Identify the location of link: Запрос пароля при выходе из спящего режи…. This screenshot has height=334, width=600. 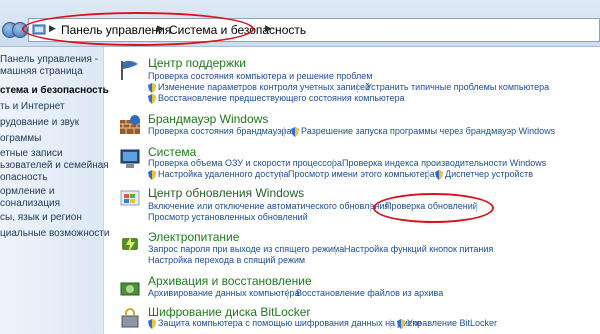
(246, 249).